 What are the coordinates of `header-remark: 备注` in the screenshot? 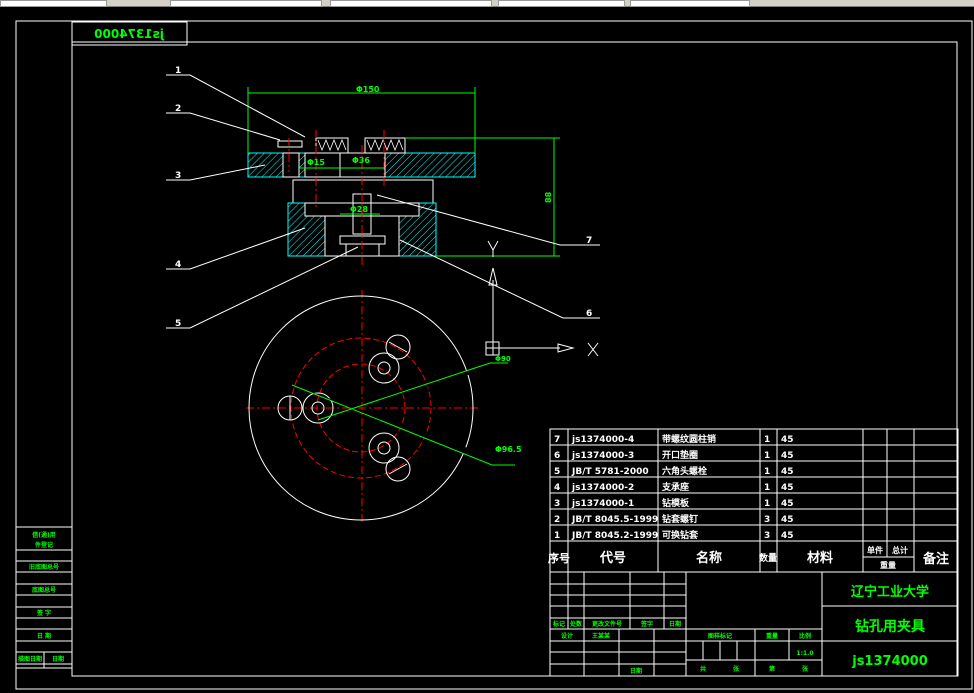 It's located at (935, 559).